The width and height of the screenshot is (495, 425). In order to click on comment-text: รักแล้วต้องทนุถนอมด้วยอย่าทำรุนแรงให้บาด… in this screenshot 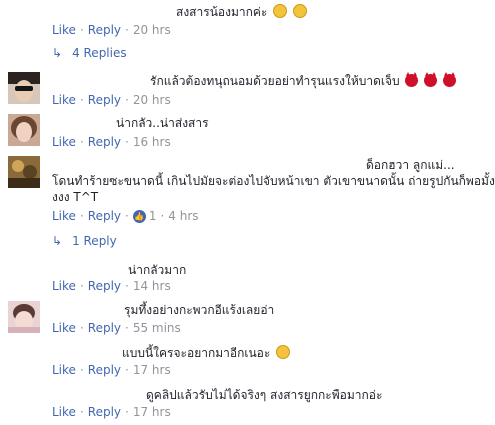, I will do `click(318, 80)`.